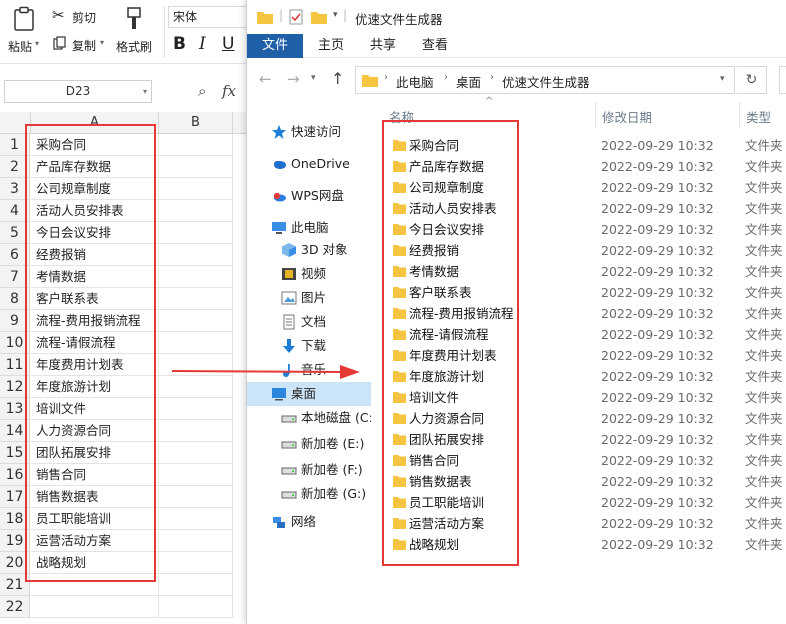  I want to click on tab-file: 文件, so click(275, 46).